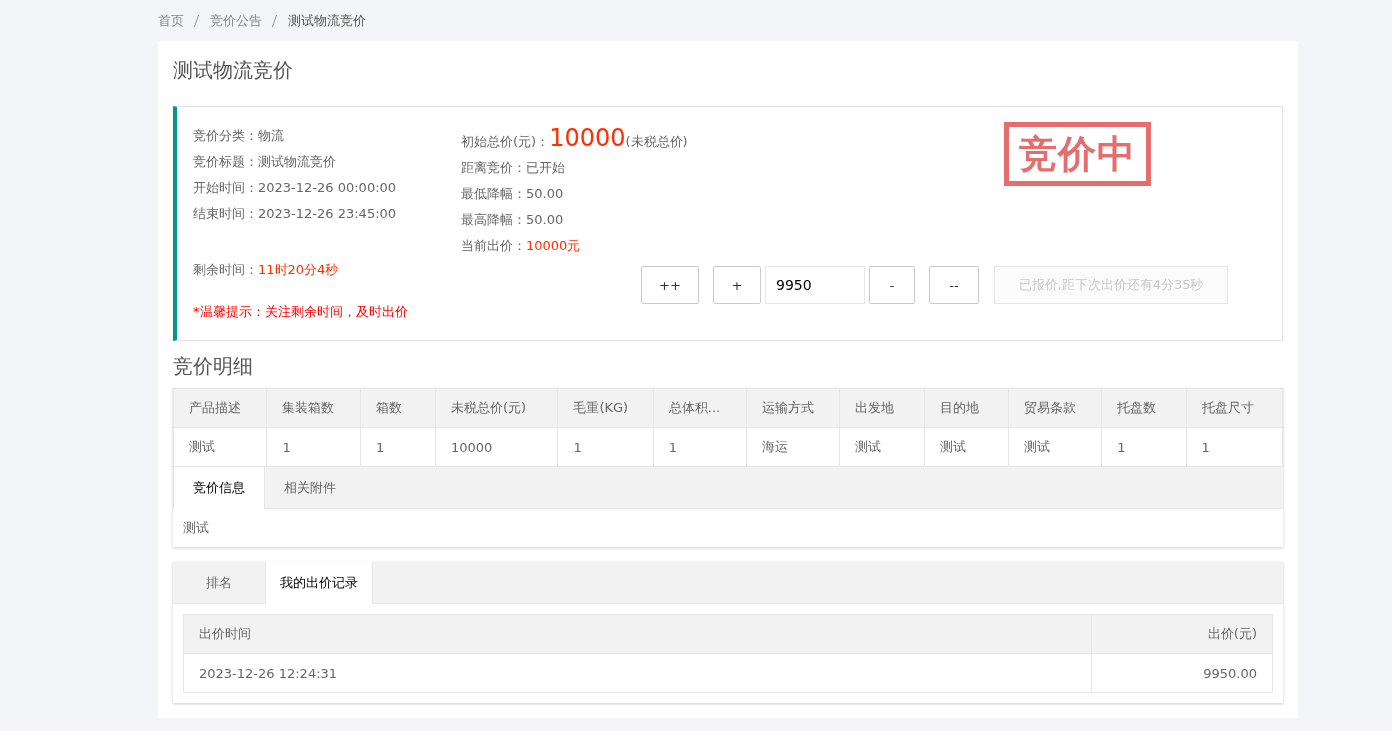 This screenshot has height=731, width=1392. What do you see at coordinates (398, 408) in the screenshot?
I see `column-header: 箱数` at bounding box center [398, 408].